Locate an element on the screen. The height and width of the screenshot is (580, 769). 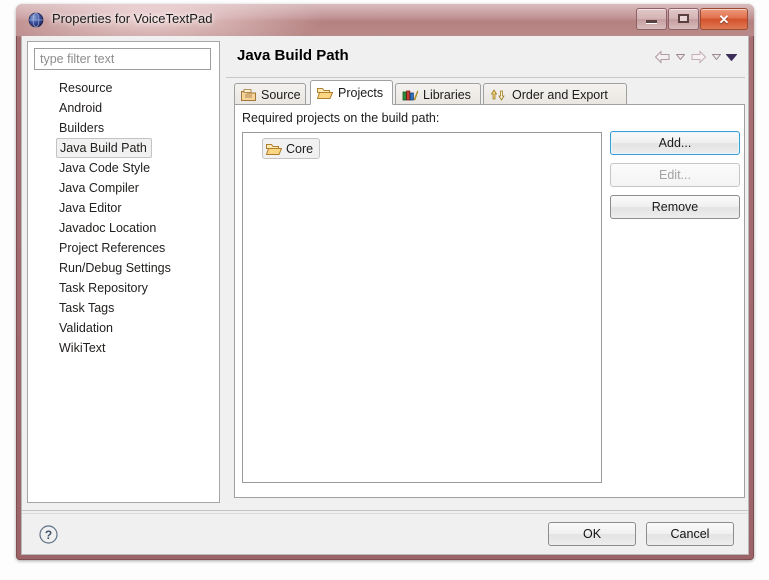
nav-item-validation: Validation is located at coordinates (123, 328).